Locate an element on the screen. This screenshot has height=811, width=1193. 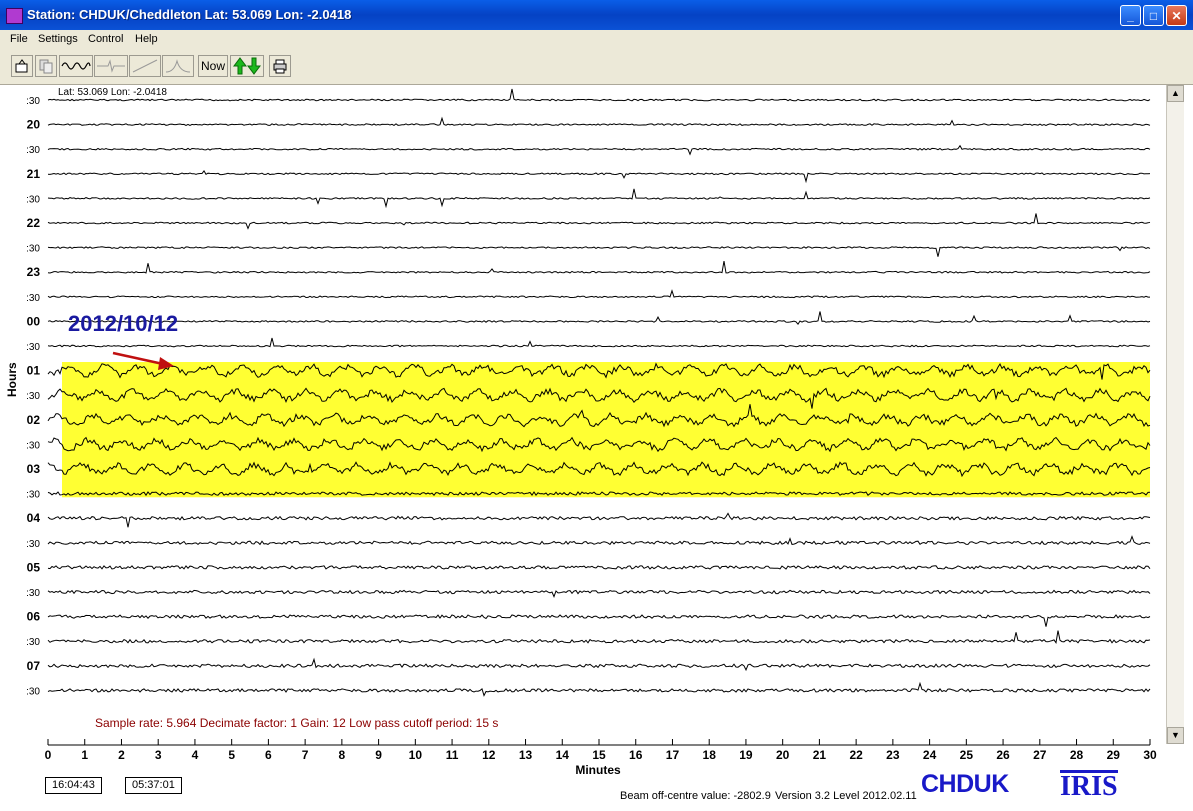
vertical-scrollbar: ▲ ▼ is located at coordinates (1175, 414).